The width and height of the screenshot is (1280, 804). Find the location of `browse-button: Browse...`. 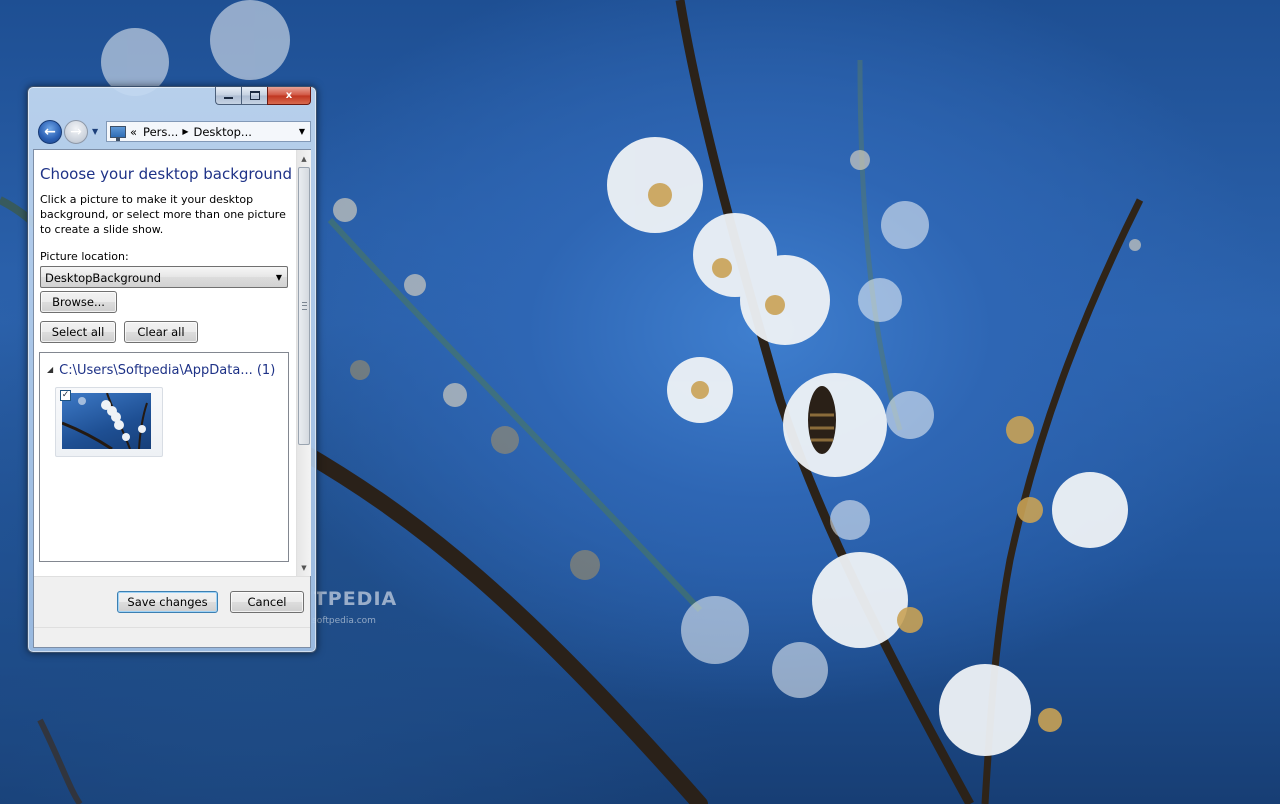

browse-button: Browse... is located at coordinates (78, 302).